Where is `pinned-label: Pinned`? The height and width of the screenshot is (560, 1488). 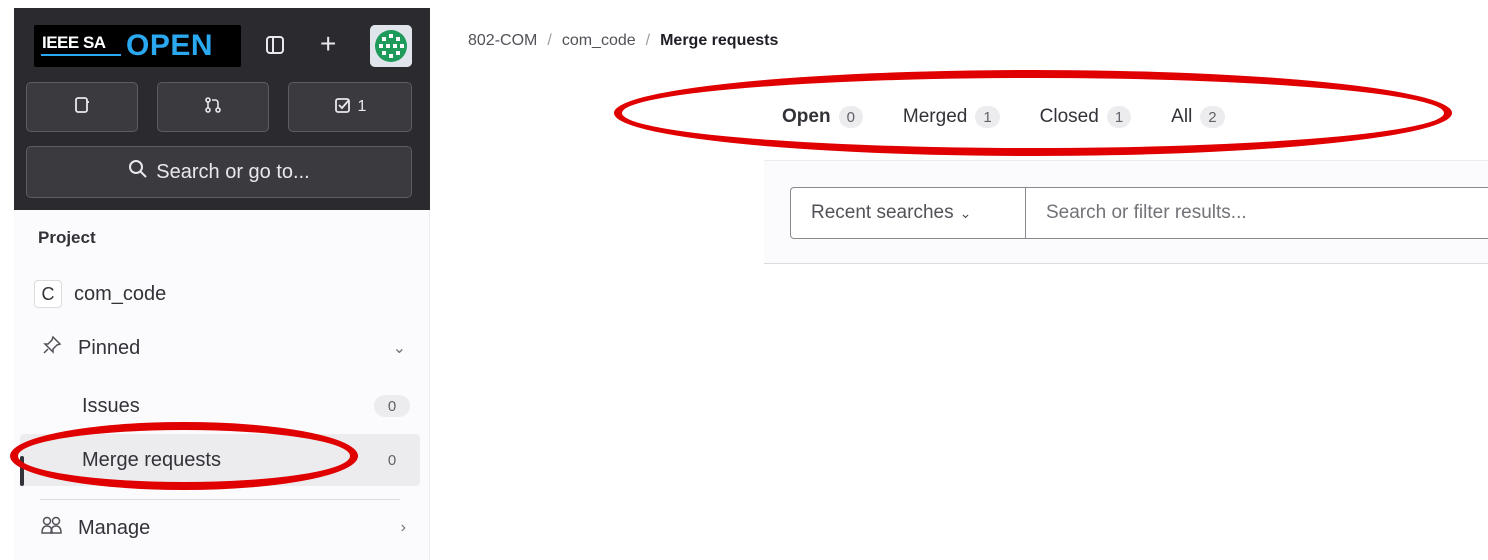
pinned-label: Pinned is located at coordinates (109, 347).